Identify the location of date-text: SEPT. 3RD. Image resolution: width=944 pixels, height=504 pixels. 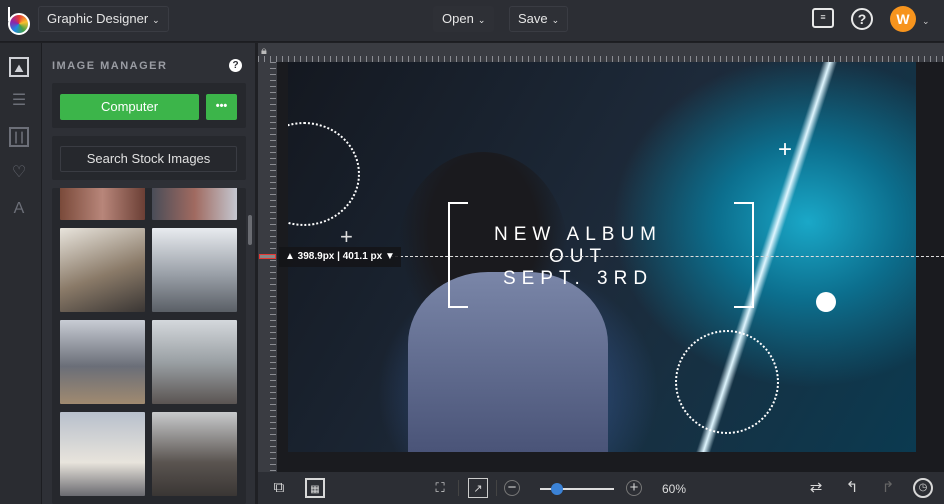
(578, 279).